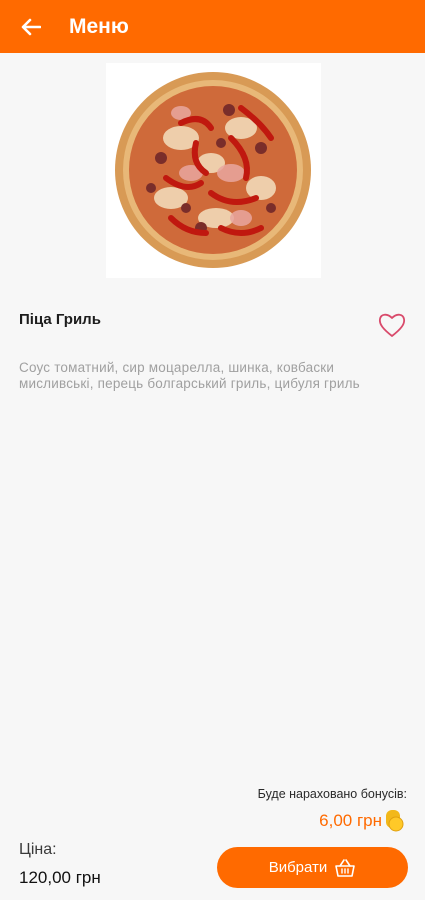 The height and width of the screenshot is (900, 425). Describe the element at coordinates (345, 867) in the screenshot. I see `basket-icon` at that location.